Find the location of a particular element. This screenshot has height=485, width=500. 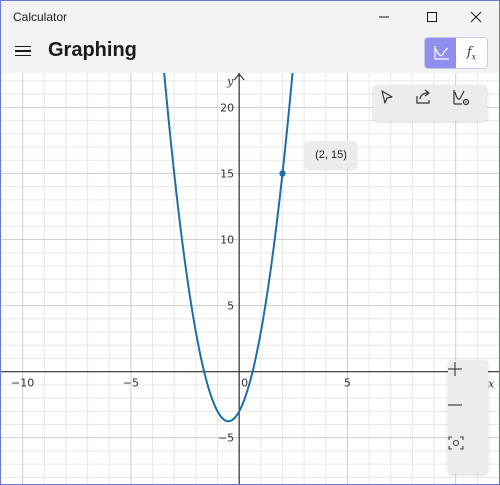

zoom-controls is located at coordinates (468, 417).